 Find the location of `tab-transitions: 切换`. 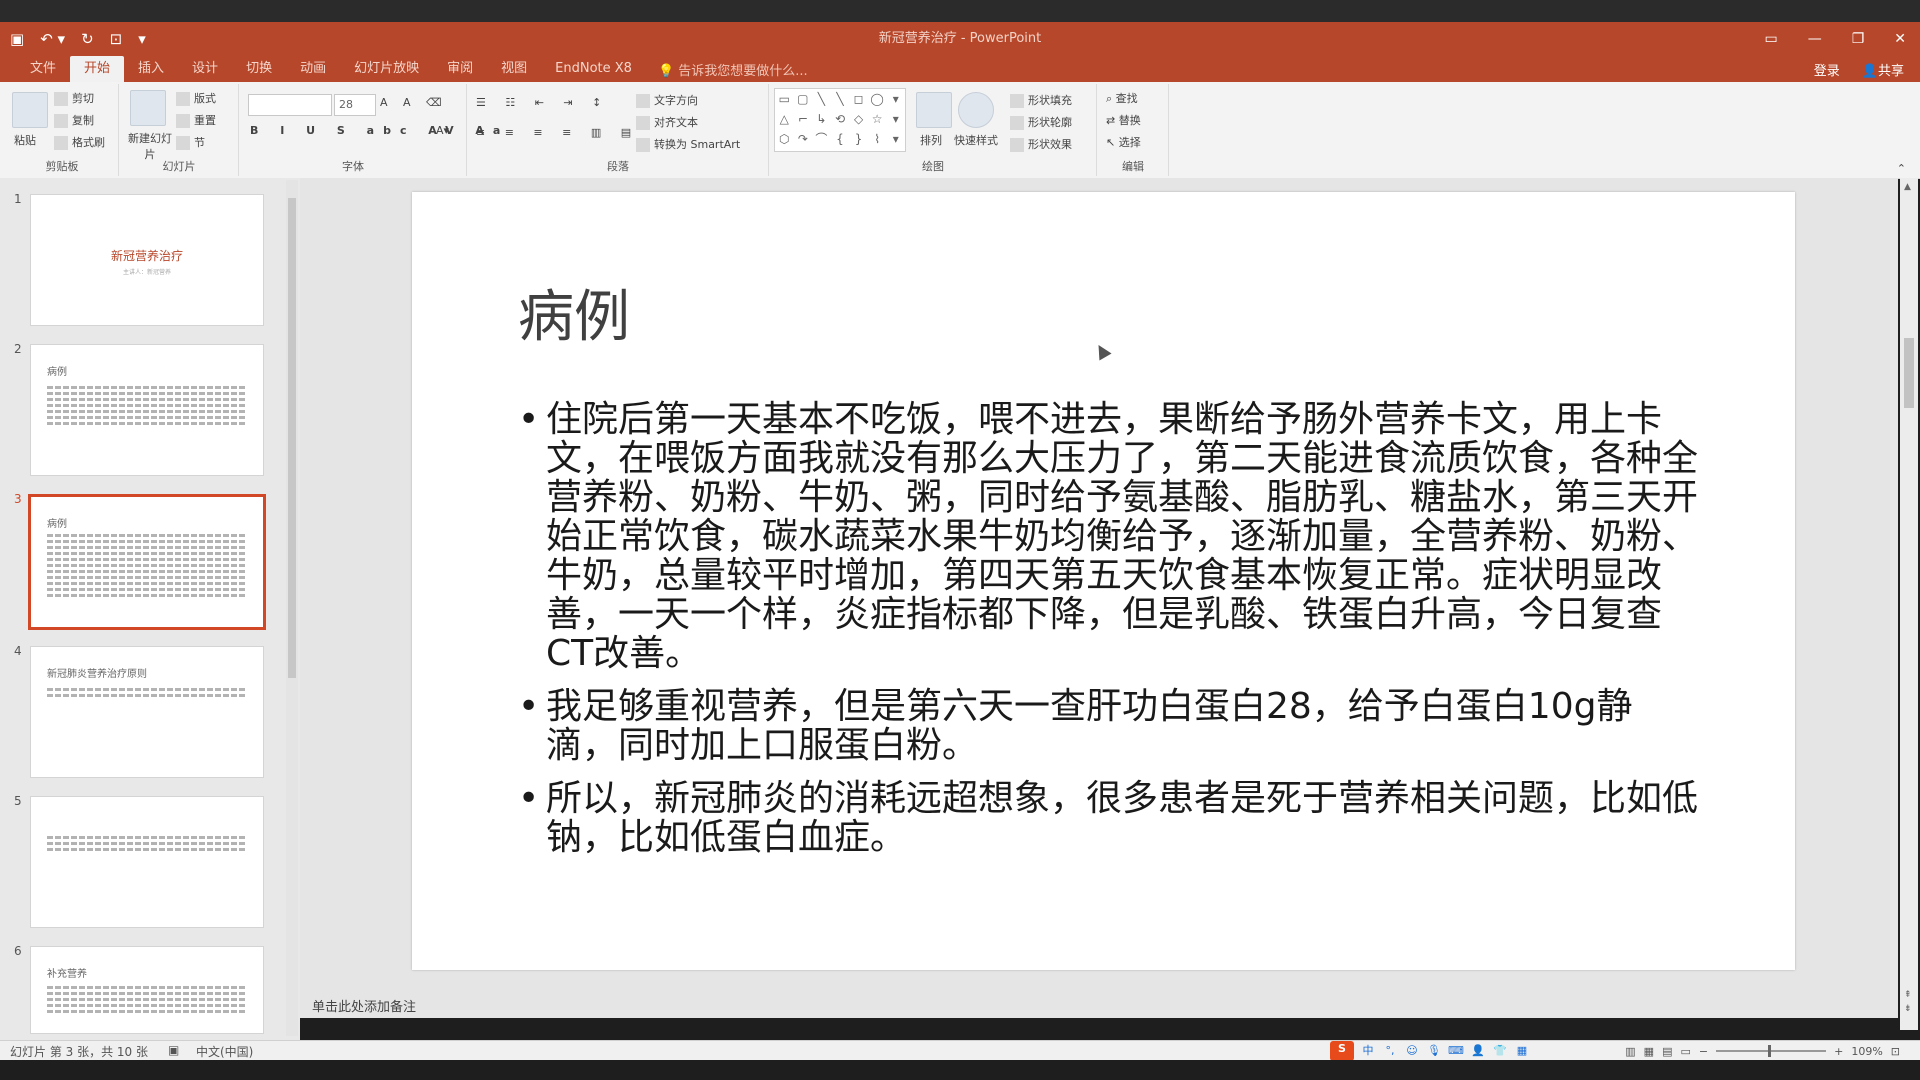

tab-transitions: 切换 is located at coordinates (259, 69).